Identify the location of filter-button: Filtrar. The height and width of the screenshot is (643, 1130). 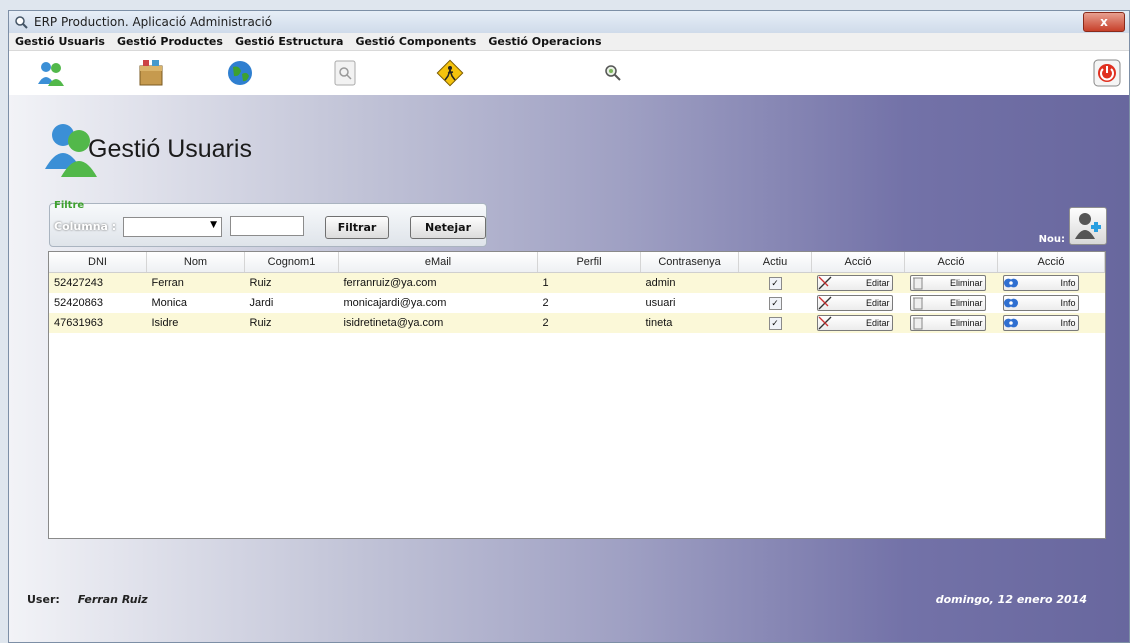
(357, 227).